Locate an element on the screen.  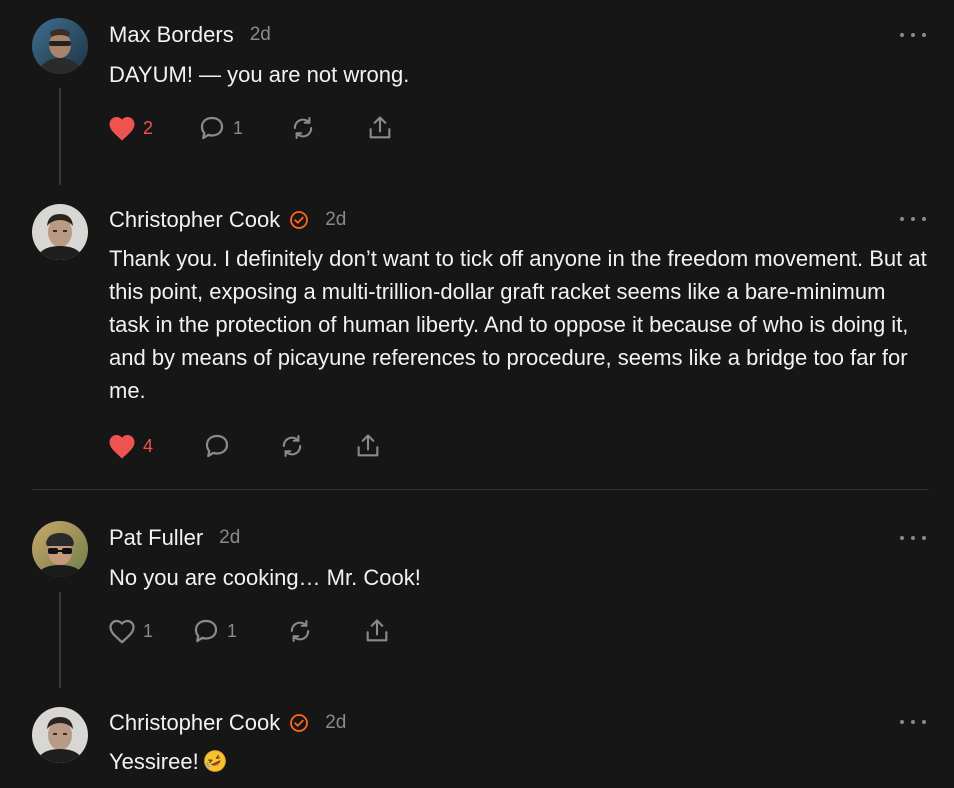
avatar-max-borders-icon is located at coordinates (60, 46).